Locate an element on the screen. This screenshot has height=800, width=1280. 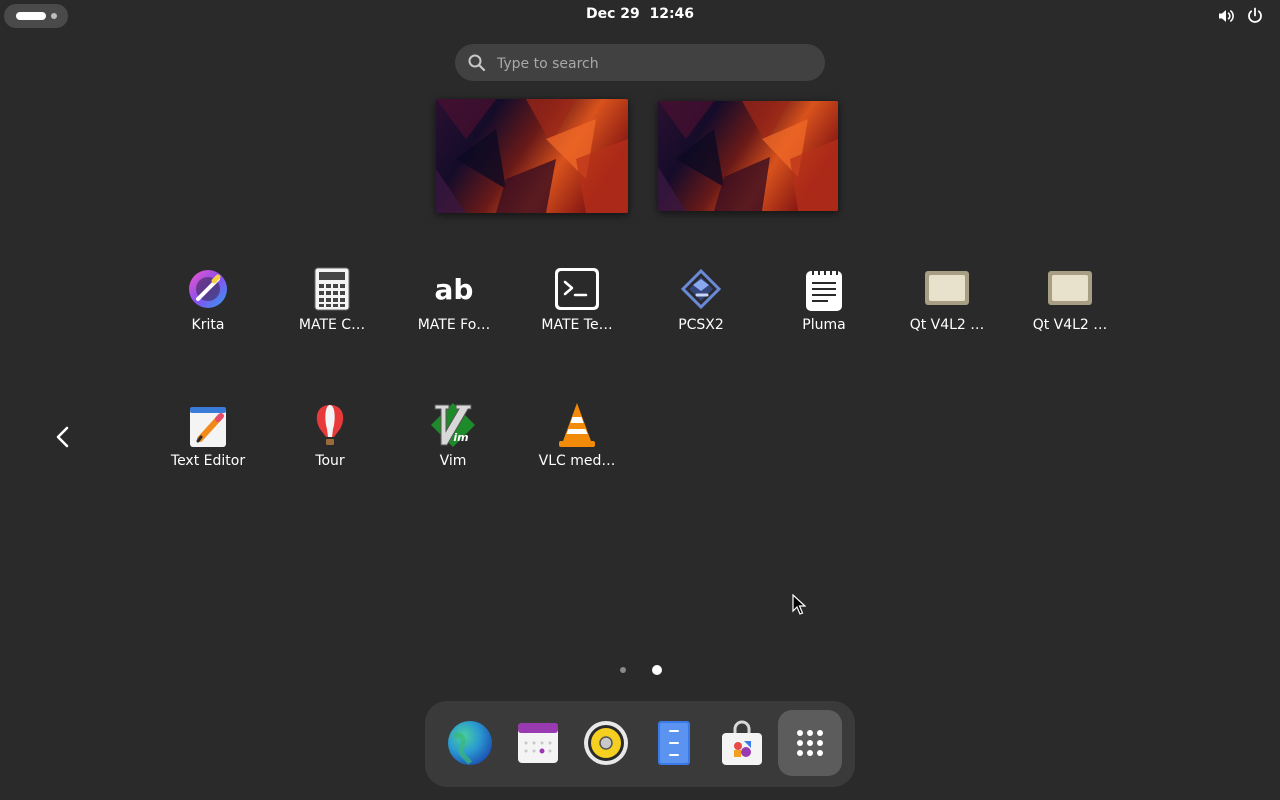
app-krita: Krita is located at coordinates (208, 310).